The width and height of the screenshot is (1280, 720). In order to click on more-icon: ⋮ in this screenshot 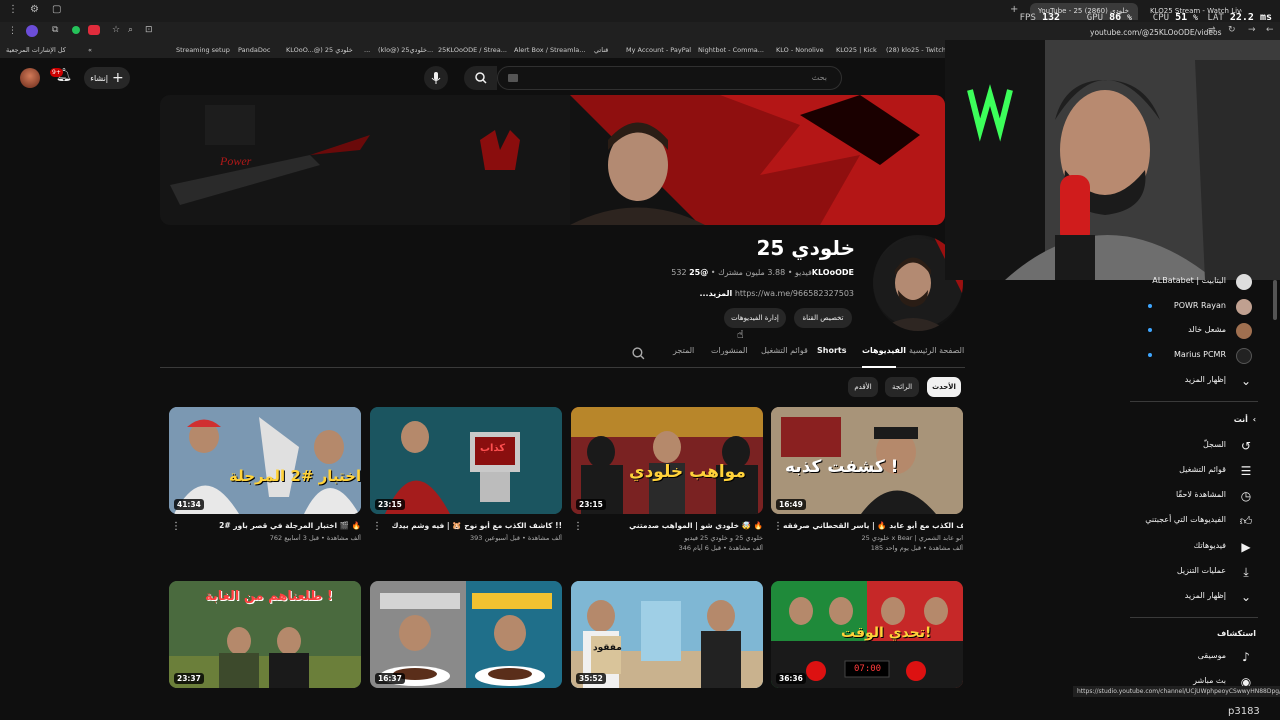, I will do `click(12, 31)`.